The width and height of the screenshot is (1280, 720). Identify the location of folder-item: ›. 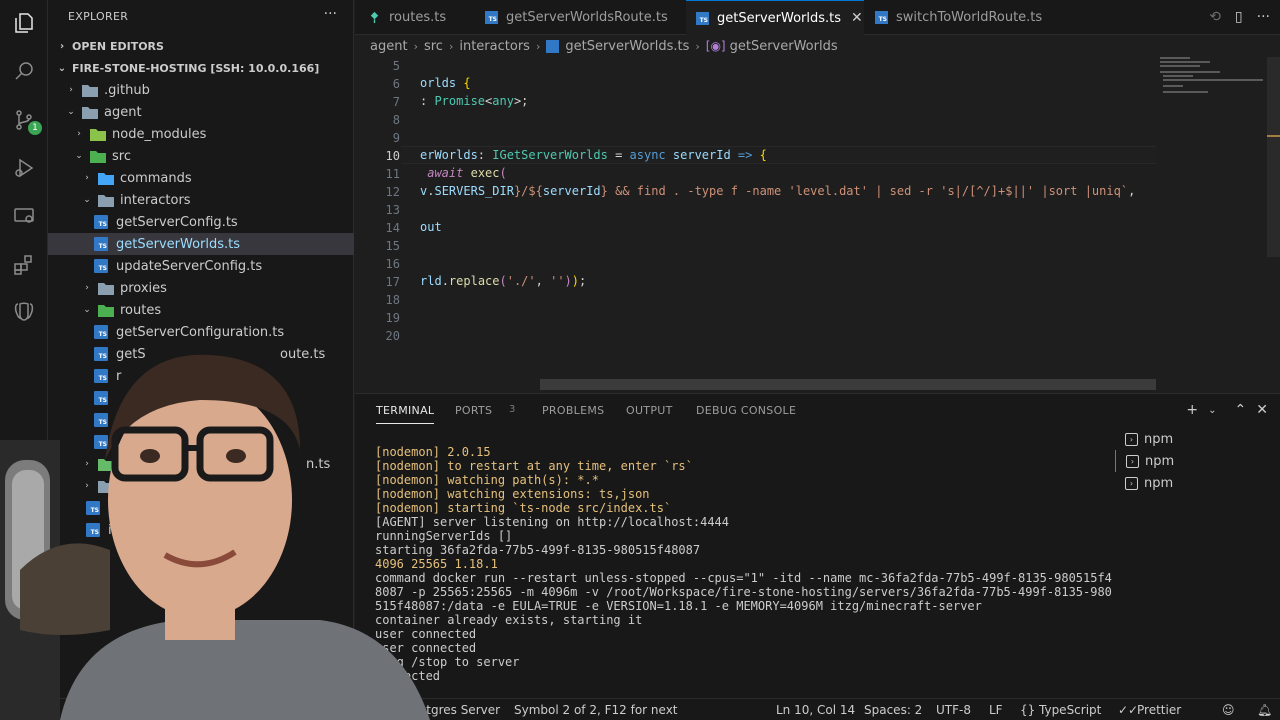
(201, 486).